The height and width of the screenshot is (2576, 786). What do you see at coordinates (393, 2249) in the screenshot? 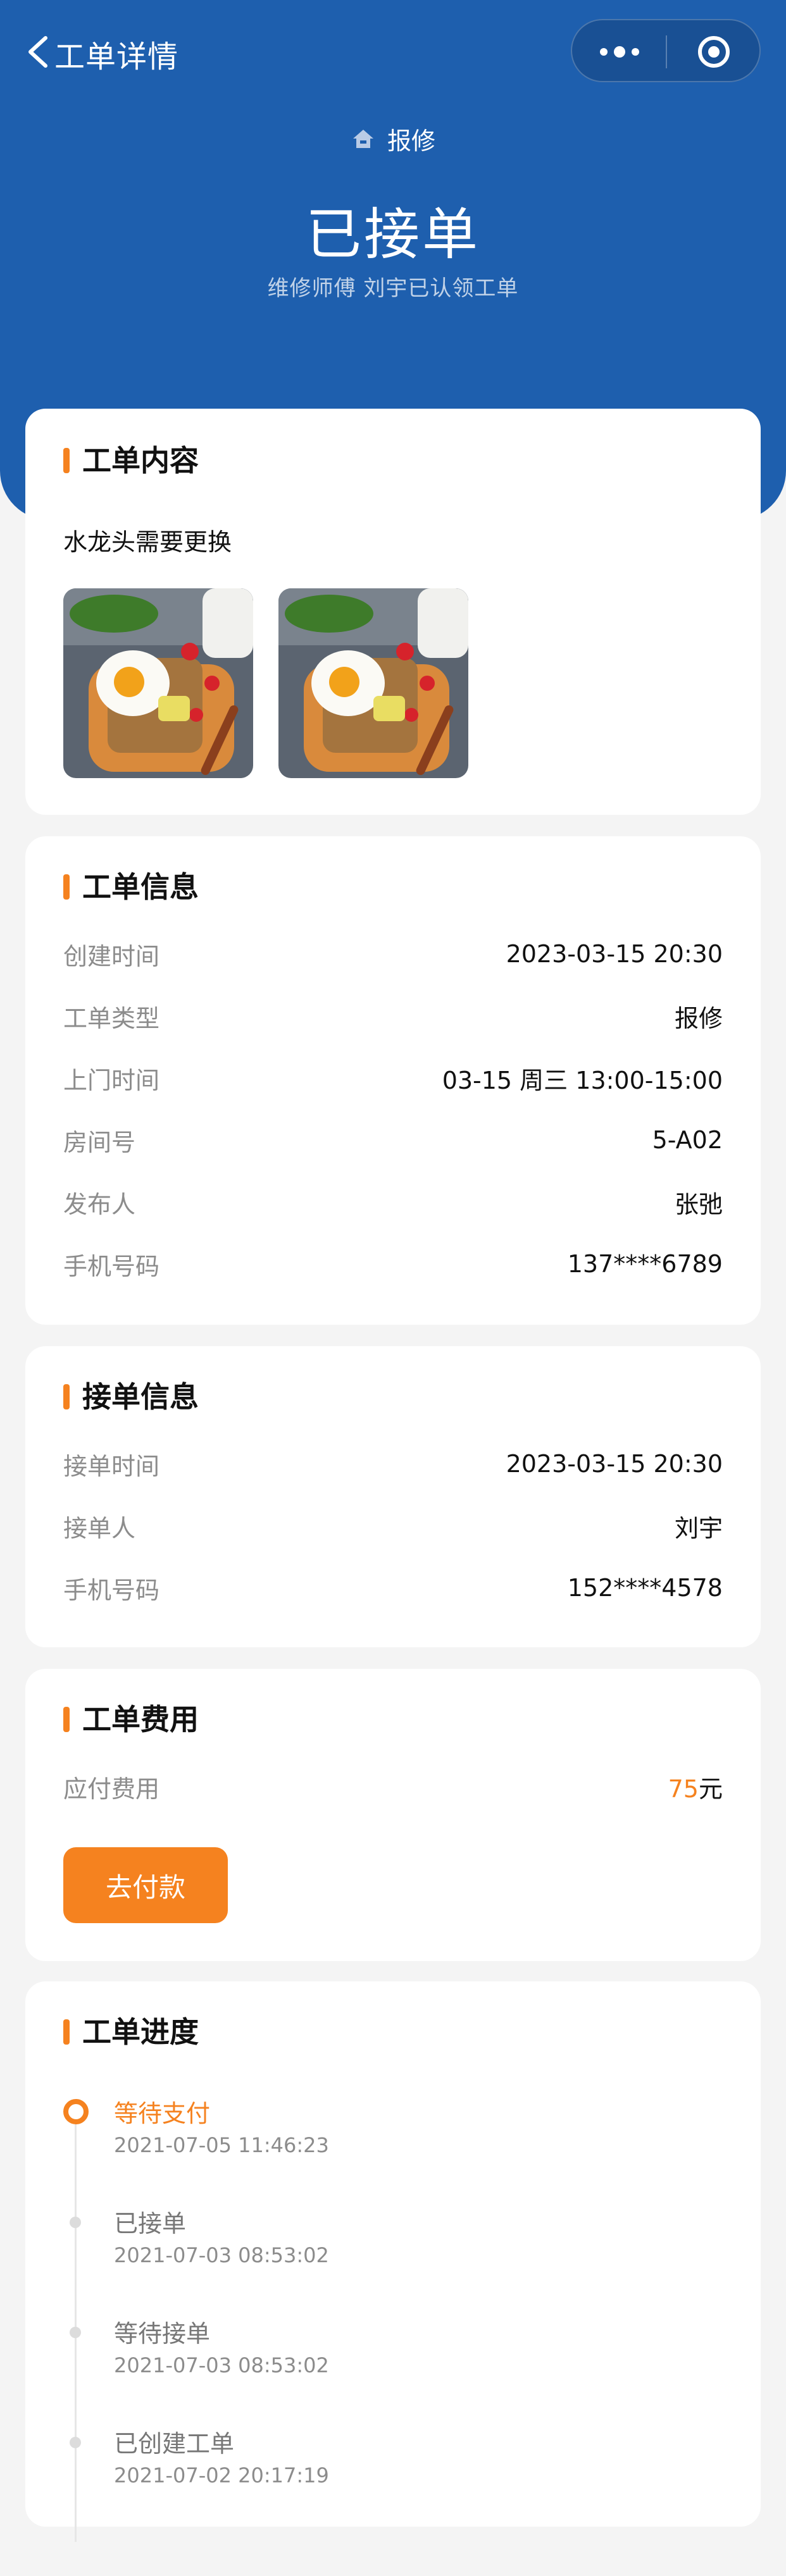
I see `timeline-step: 已接单 2021-07-03 08:53:02` at bounding box center [393, 2249].